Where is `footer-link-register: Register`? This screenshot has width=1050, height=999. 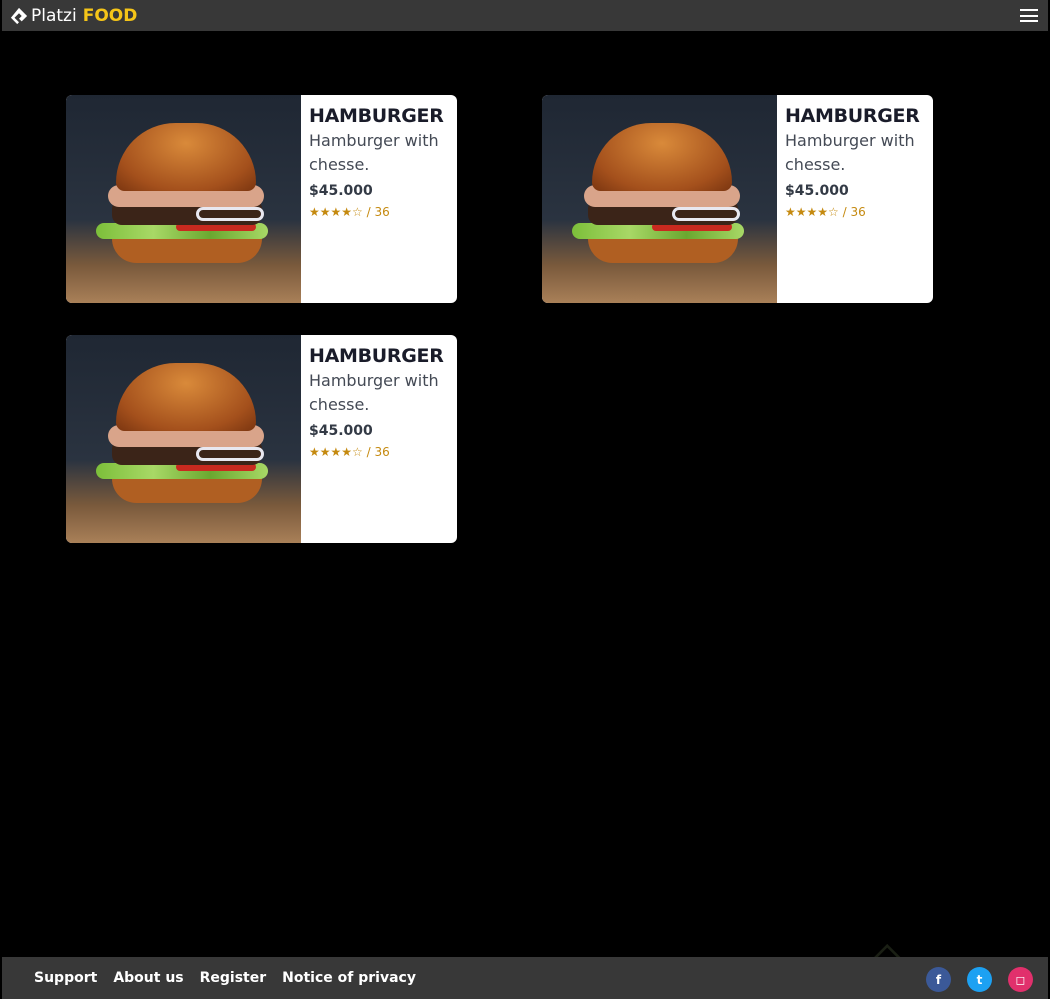
footer-link-register: Register is located at coordinates (233, 978).